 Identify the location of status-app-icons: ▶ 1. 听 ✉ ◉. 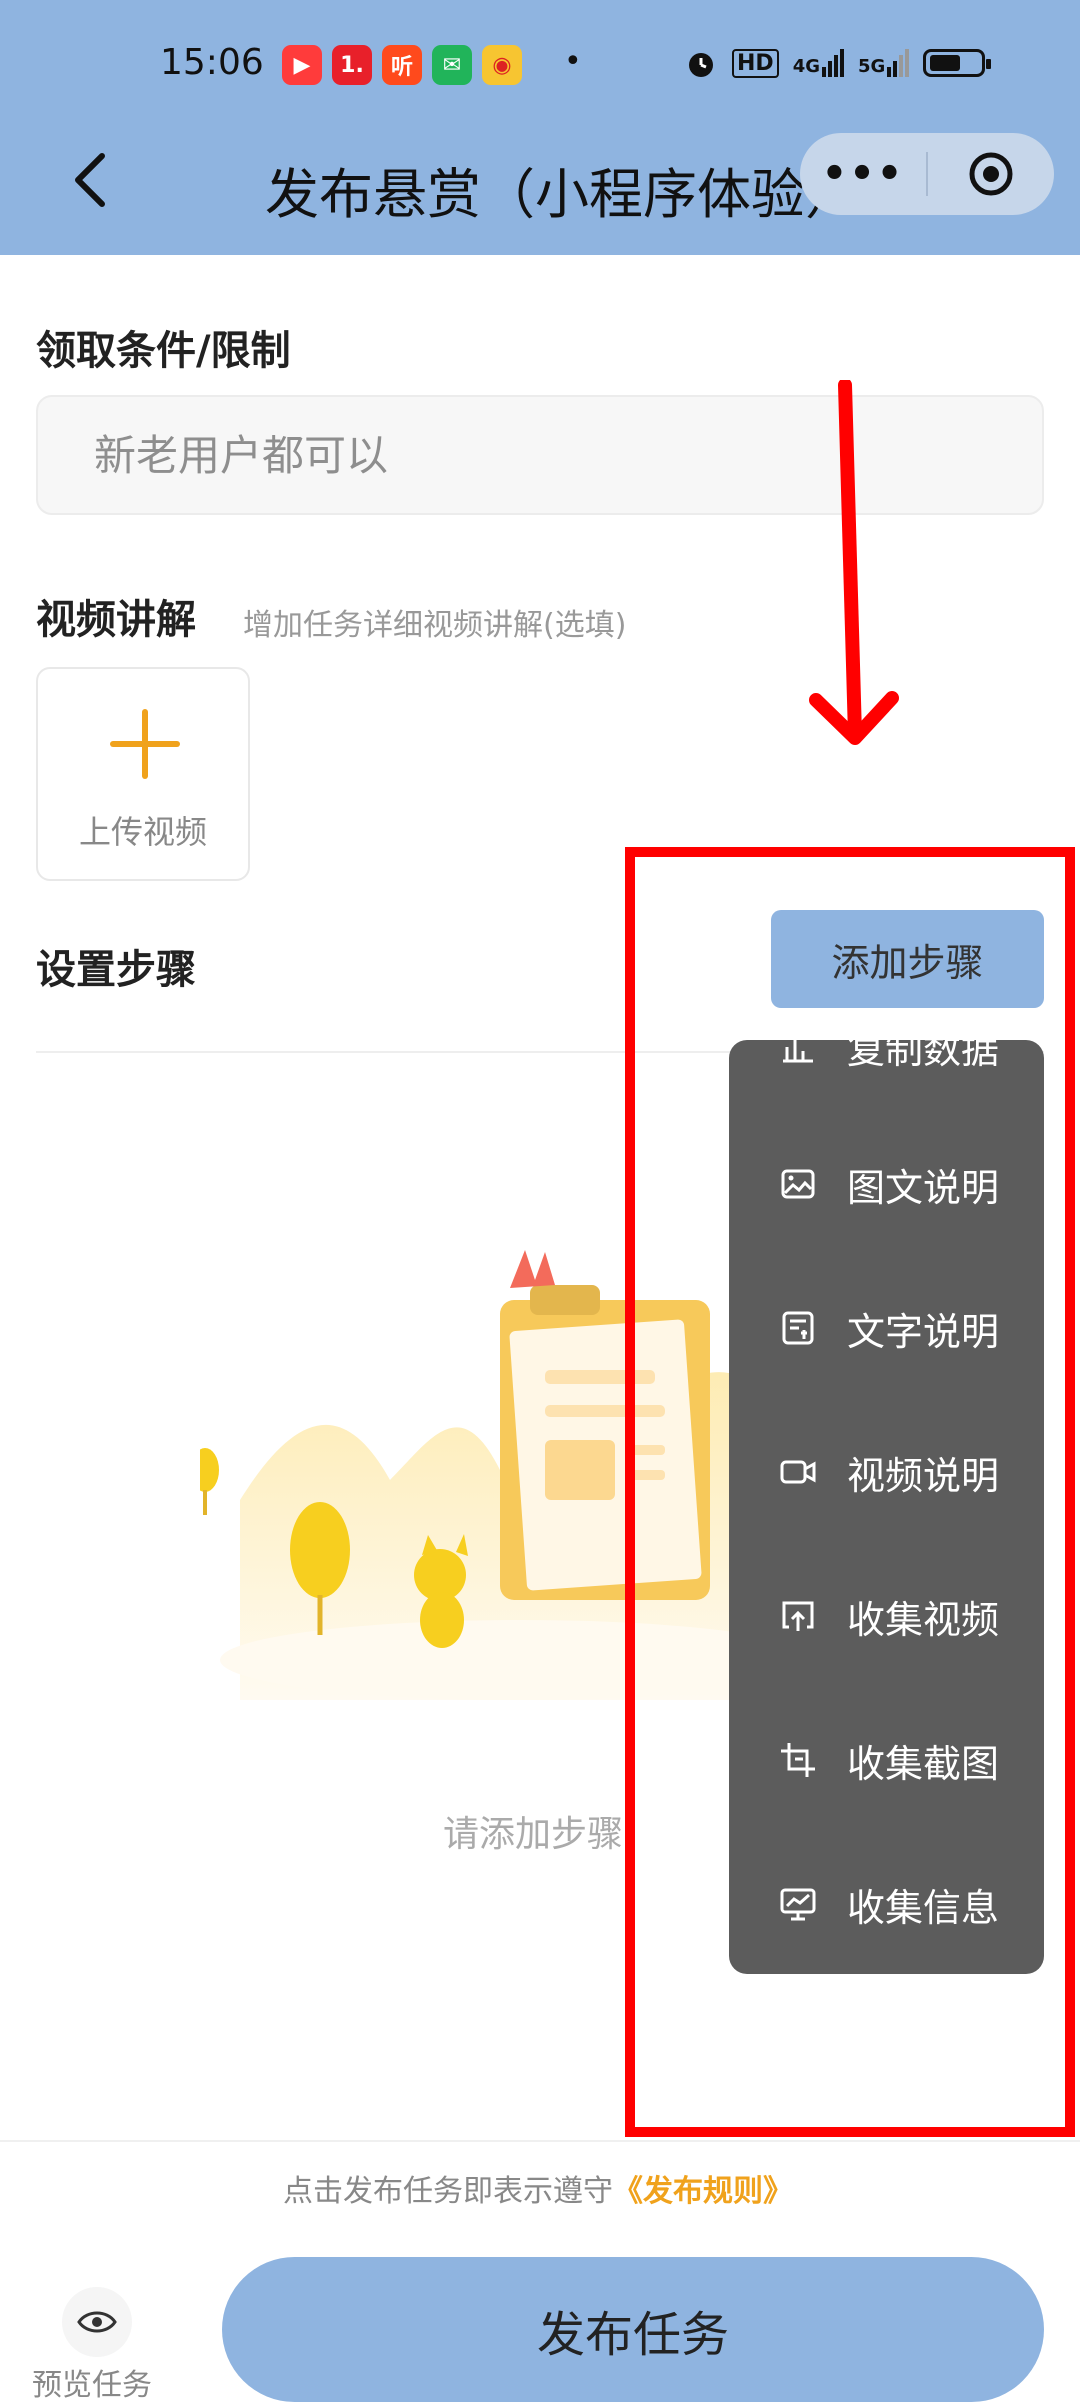
(402, 65).